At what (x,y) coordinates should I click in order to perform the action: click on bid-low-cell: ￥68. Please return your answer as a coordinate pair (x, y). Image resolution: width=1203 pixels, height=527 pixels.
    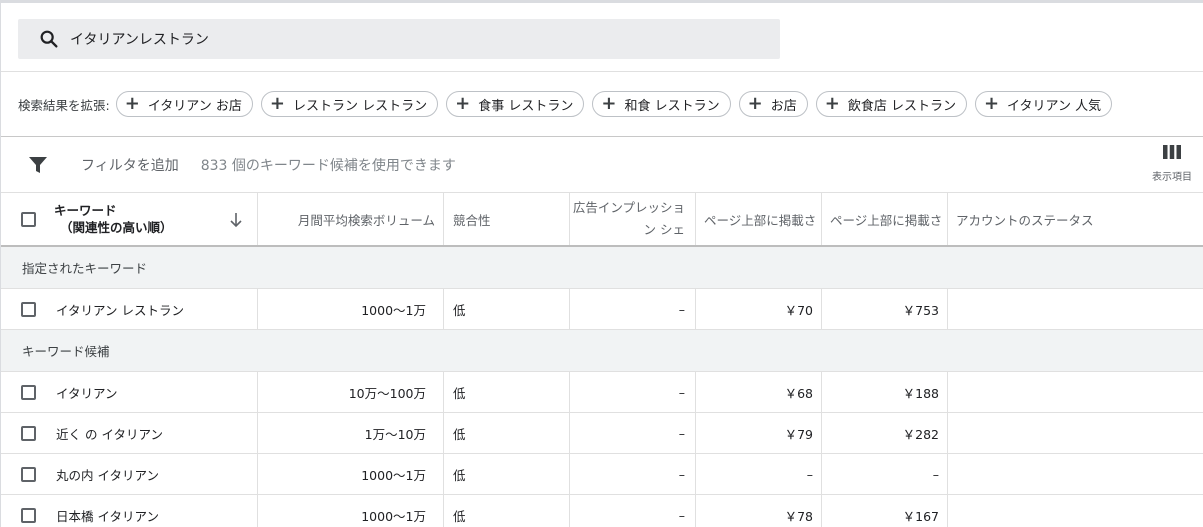
    Looking at the image, I should click on (759, 392).